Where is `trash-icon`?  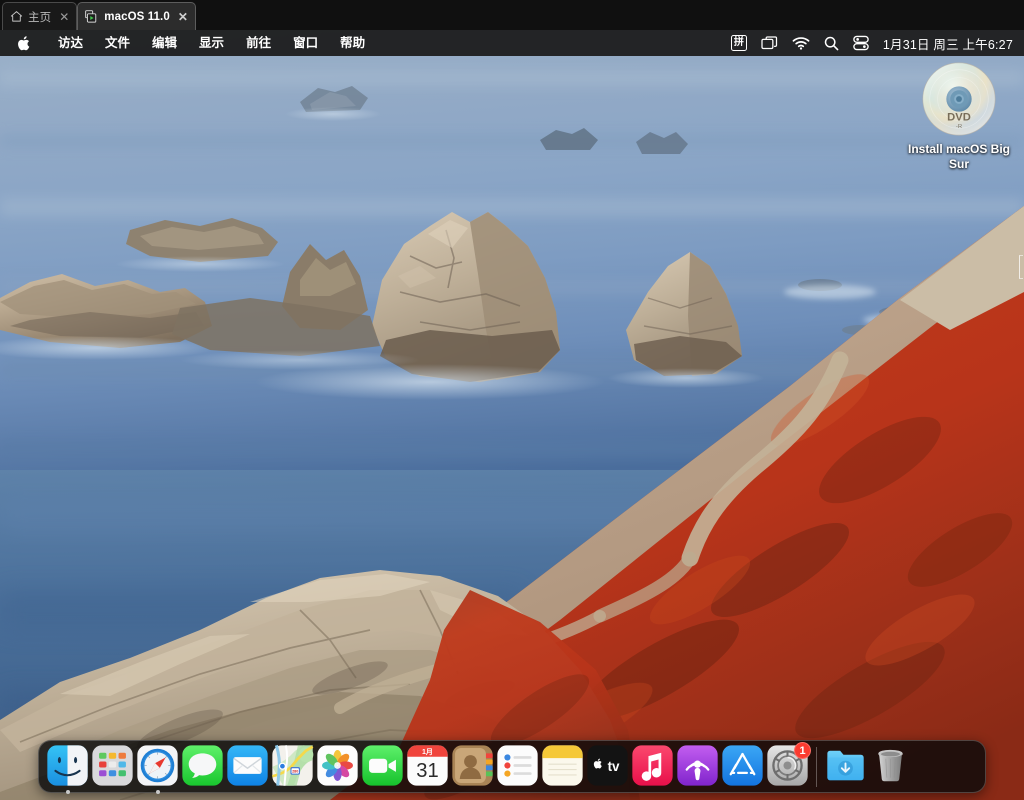
trash-icon is located at coordinates (890, 765).